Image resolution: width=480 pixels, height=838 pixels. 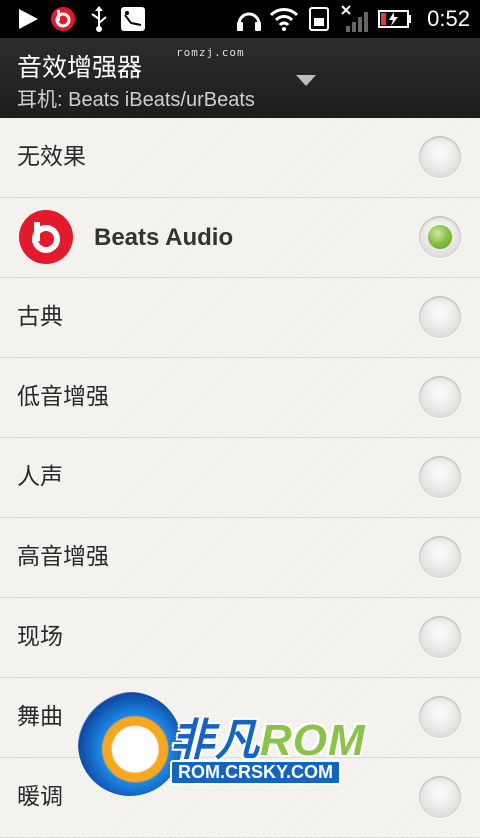 What do you see at coordinates (40, 637) in the screenshot?
I see `option-label: 现场` at bounding box center [40, 637].